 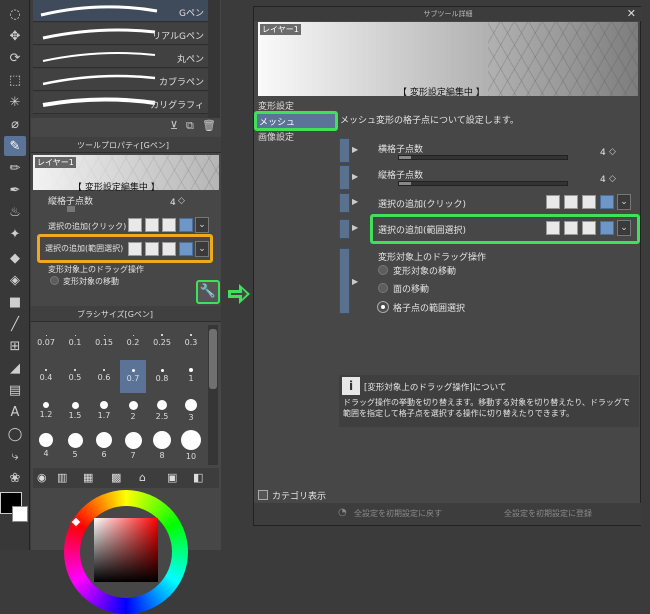 What do you see at coordinates (162, 446) in the screenshot?
I see `brush-size-item: 8` at bounding box center [162, 446].